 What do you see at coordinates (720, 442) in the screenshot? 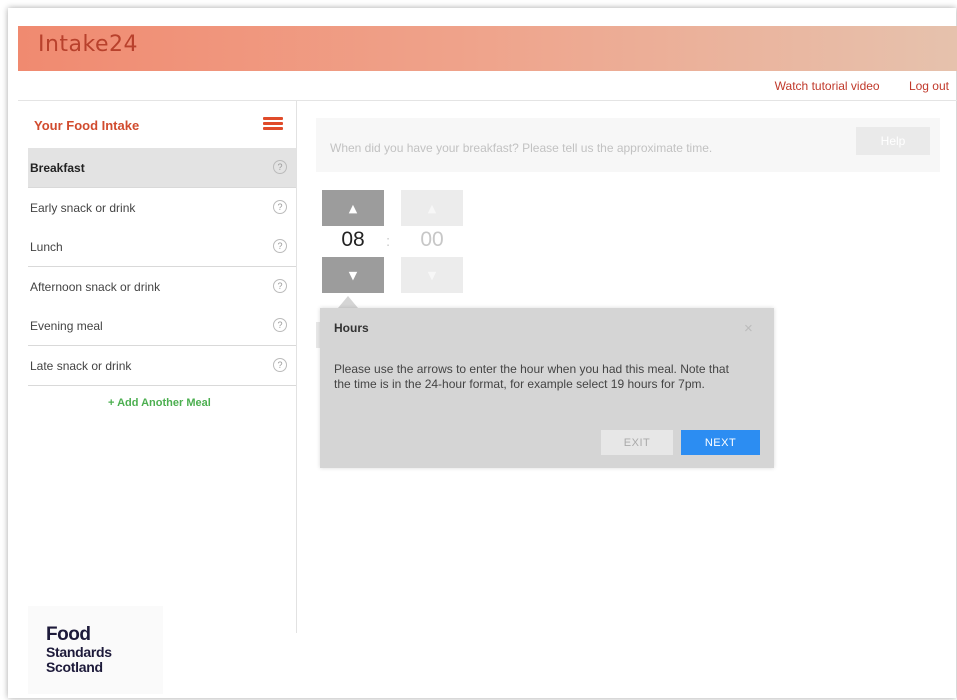
I see `next-button: NEXT` at bounding box center [720, 442].